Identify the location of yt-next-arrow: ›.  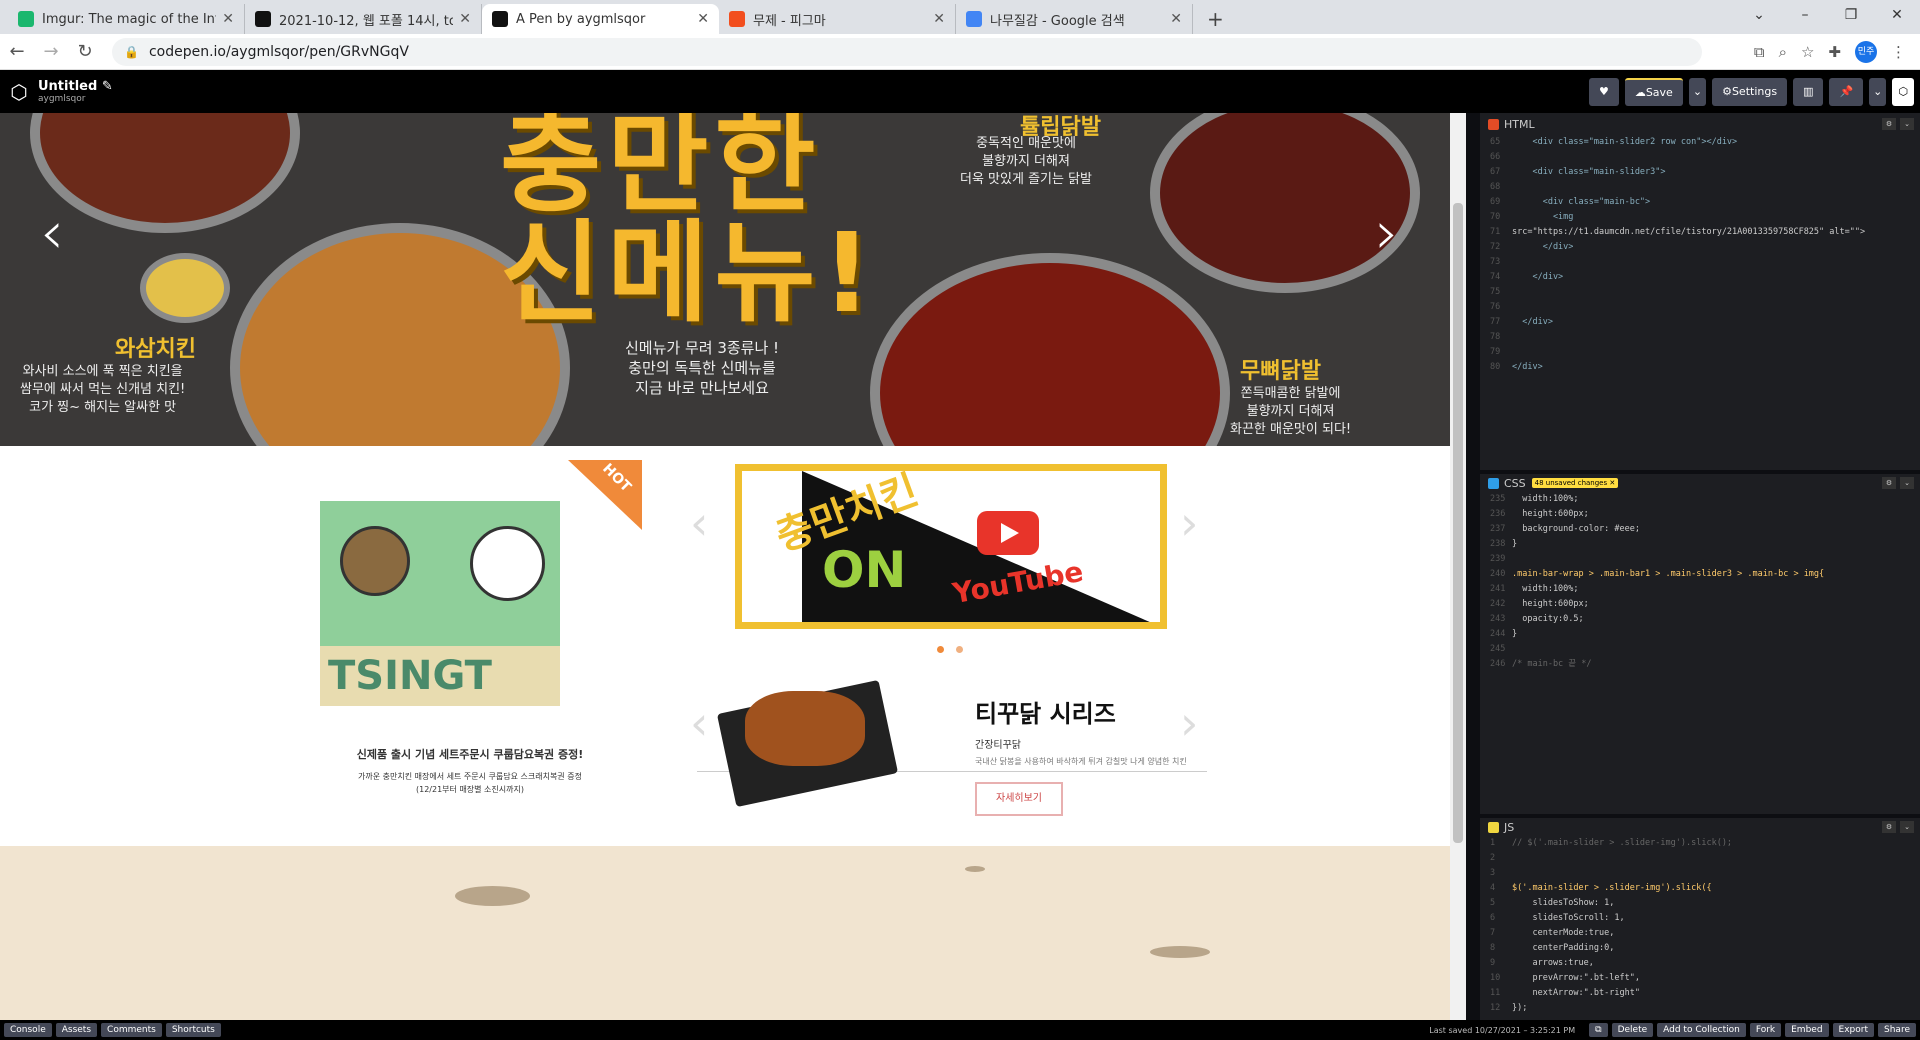
(1189, 523).